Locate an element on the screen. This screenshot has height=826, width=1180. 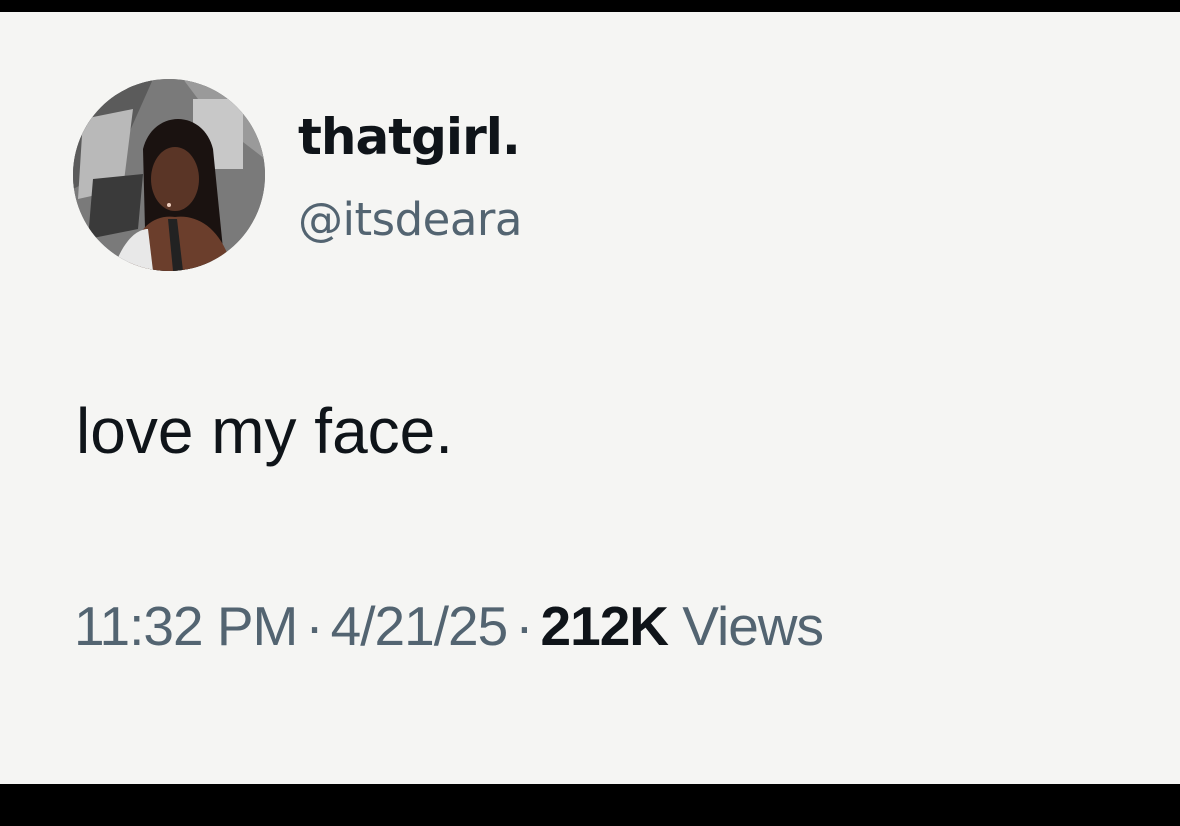
avatar is located at coordinates (169, 175).